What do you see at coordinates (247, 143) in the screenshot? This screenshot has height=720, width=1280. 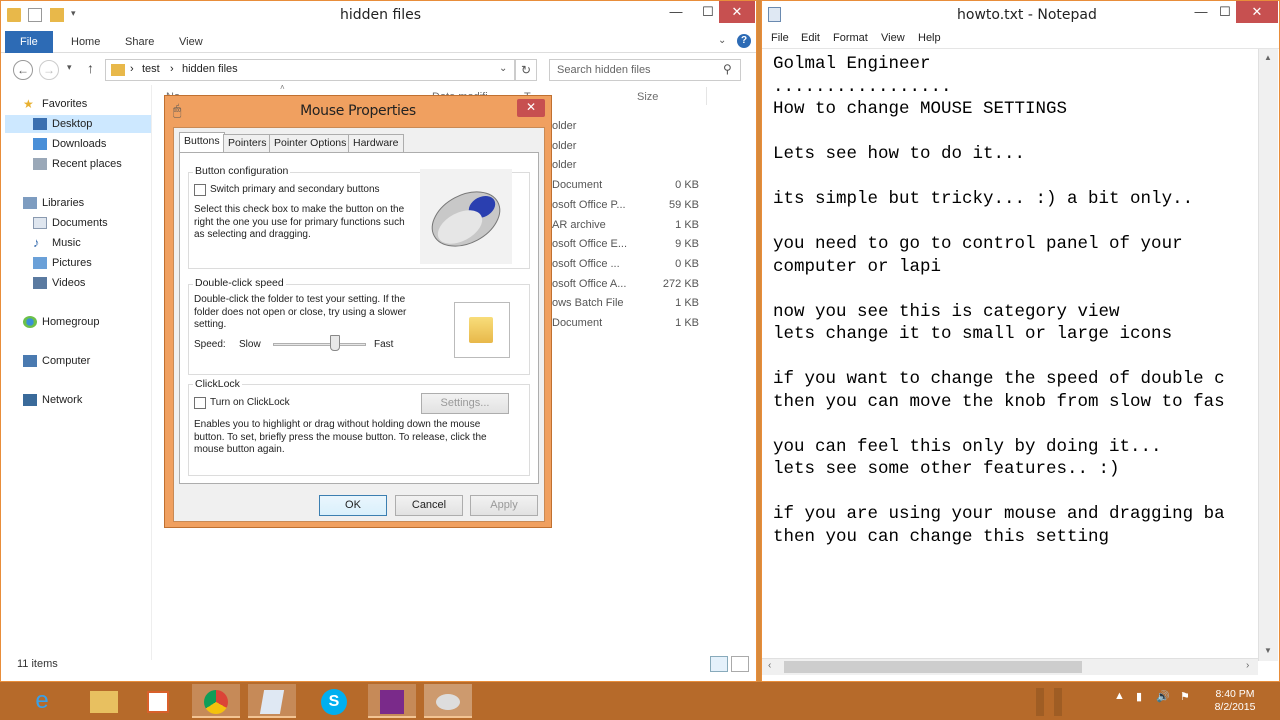 I see `tab-pointers: Pointers` at bounding box center [247, 143].